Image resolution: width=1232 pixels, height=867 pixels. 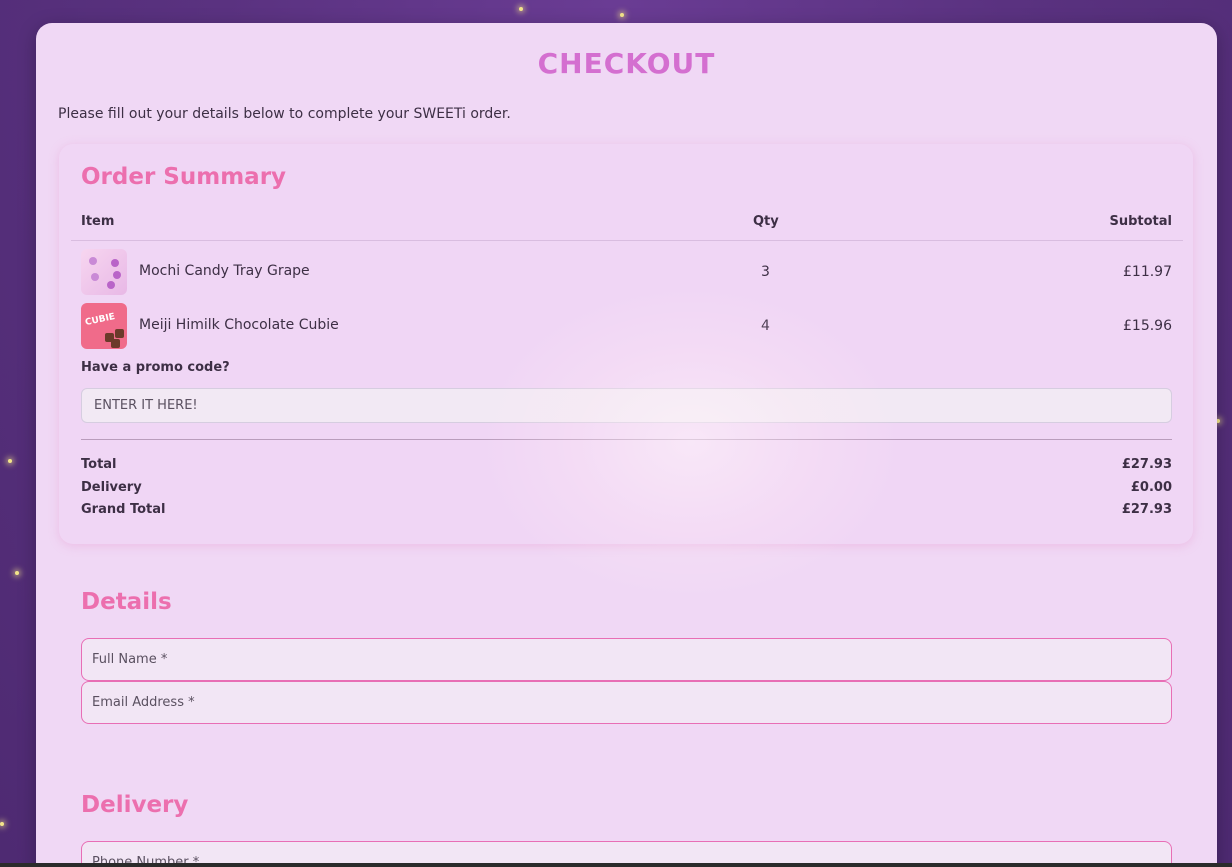 What do you see at coordinates (239, 325) in the screenshot?
I see `item-name: Meiji Himilk Chocolate Cubie` at bounding box center [239, 325].